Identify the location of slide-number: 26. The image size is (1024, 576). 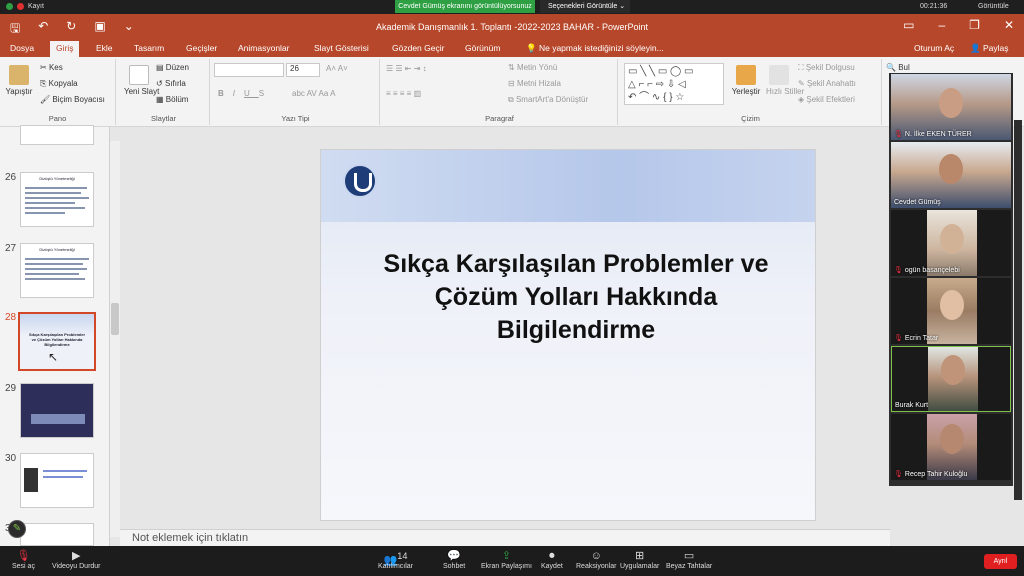
(11, 177).